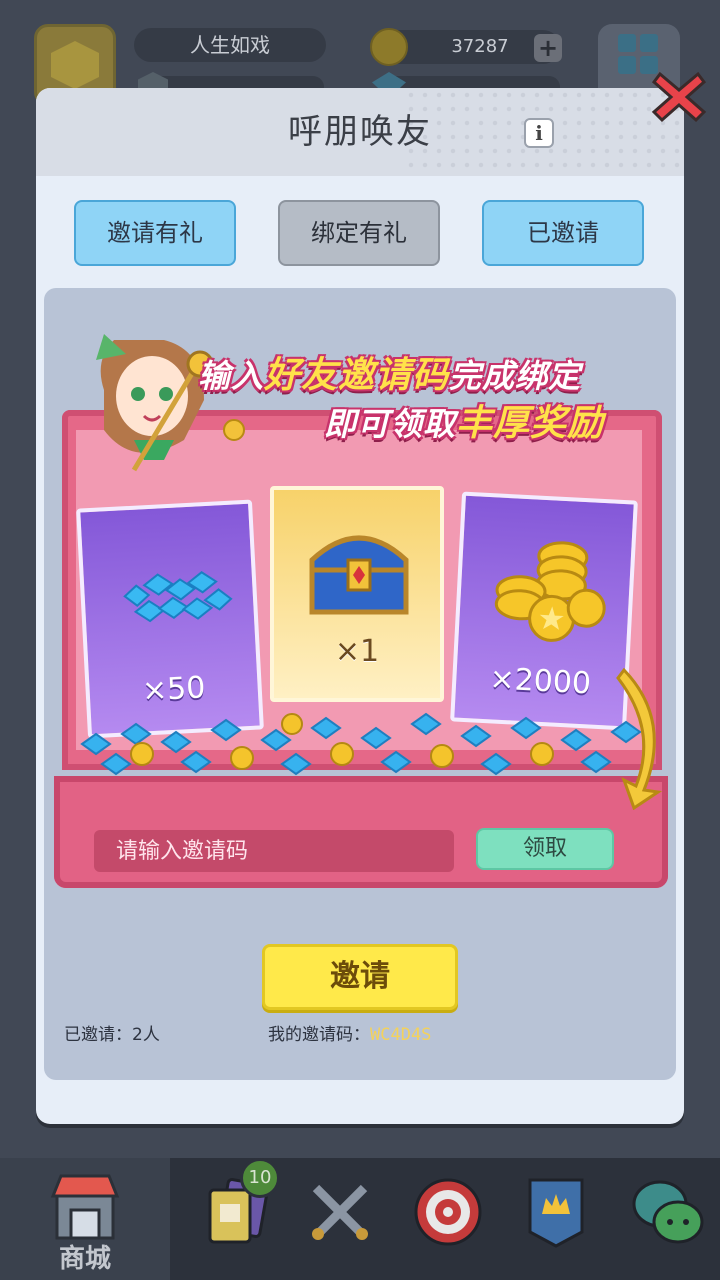  What do you see at coordinates (668, 1212) in the screenshot?
I see `chat-icon` at bounding box center [668, 1212].